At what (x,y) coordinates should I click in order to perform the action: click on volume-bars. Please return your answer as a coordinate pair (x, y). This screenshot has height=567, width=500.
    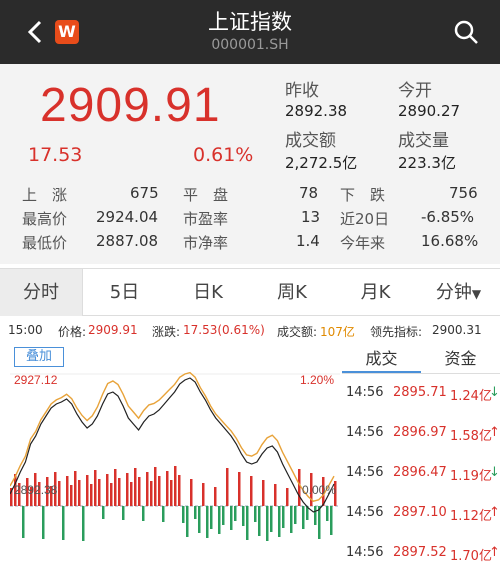
    Looking at the image, I should click on (173, 503).